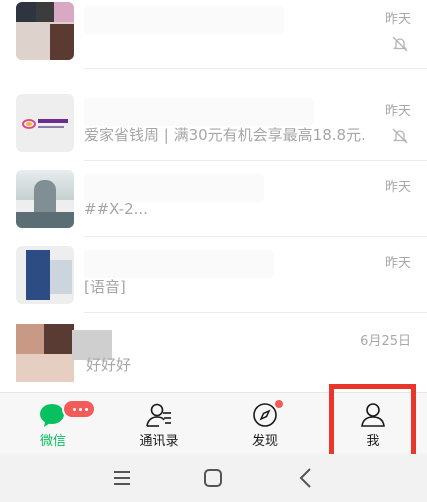 Image resolution: width=427 pixels, height=502 pixels. What do you see at coordinates (105, 287) in the screenshot?
I see `chat-preview: [语音]` at bounding box center [105, 287].